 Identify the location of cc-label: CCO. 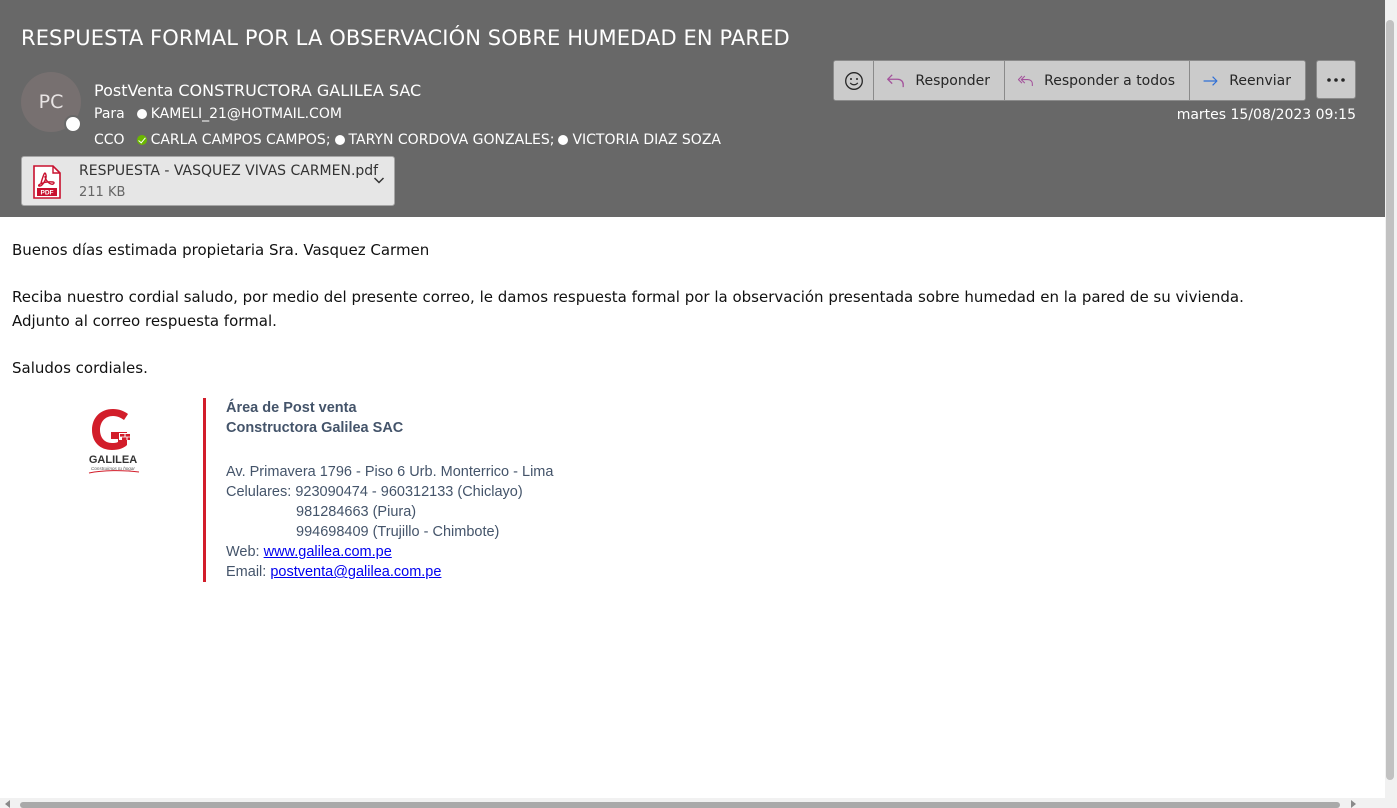
(109, 140).